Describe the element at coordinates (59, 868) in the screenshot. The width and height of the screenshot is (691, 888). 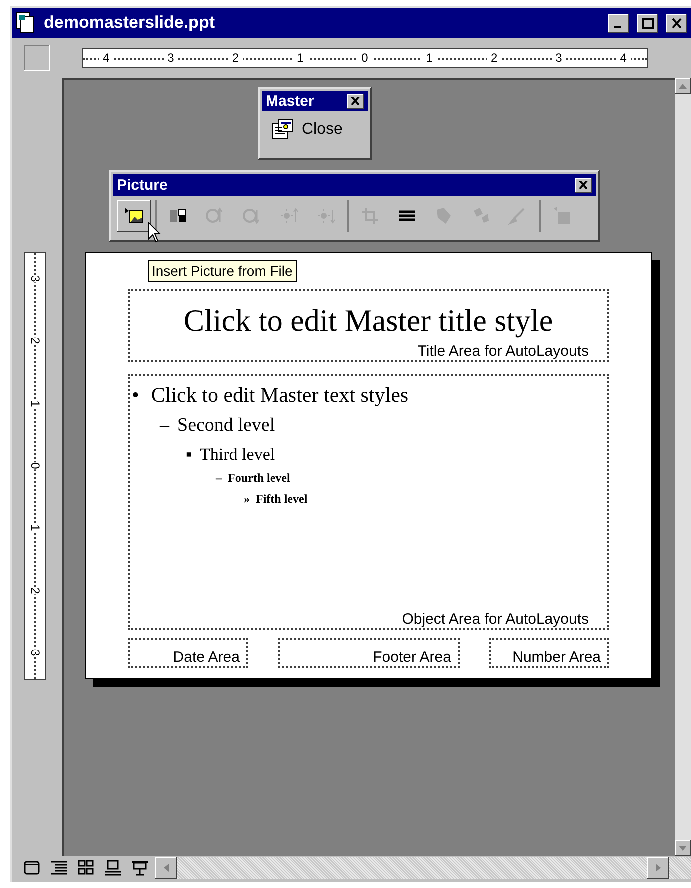
I see `outline-view-icon` at that location.